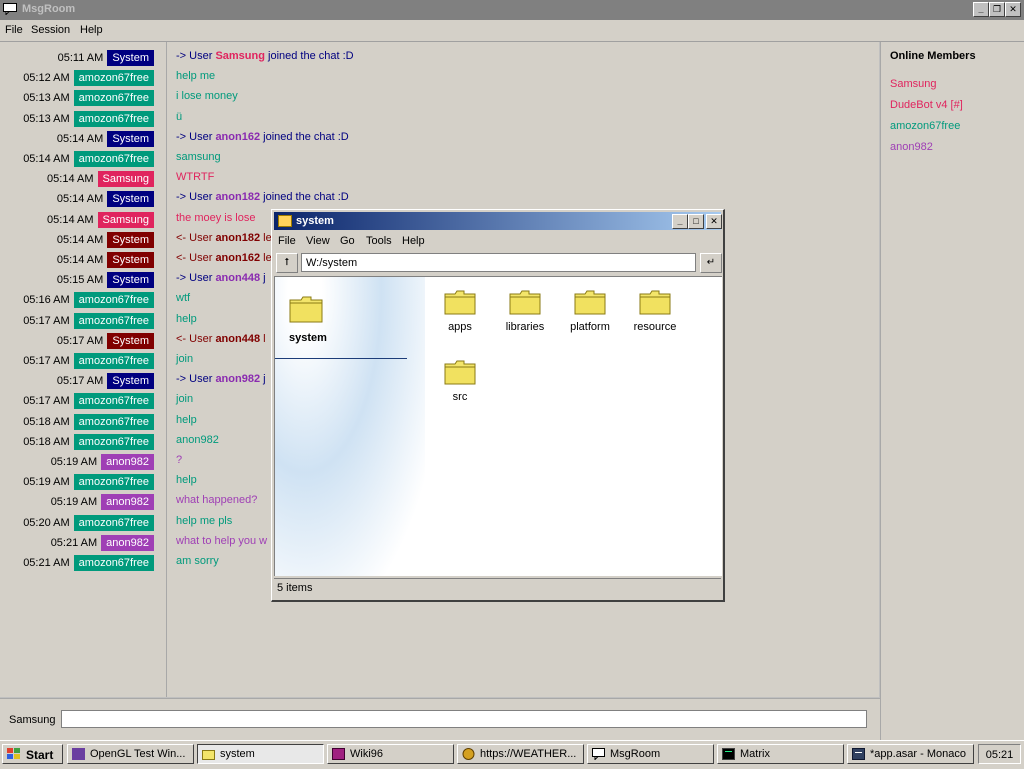 This screenshot has height=769, width=1024. What do you see at coordinates (186, 319) in the screenshot?
I see `message-text: help` at bounding box center [186, 319].